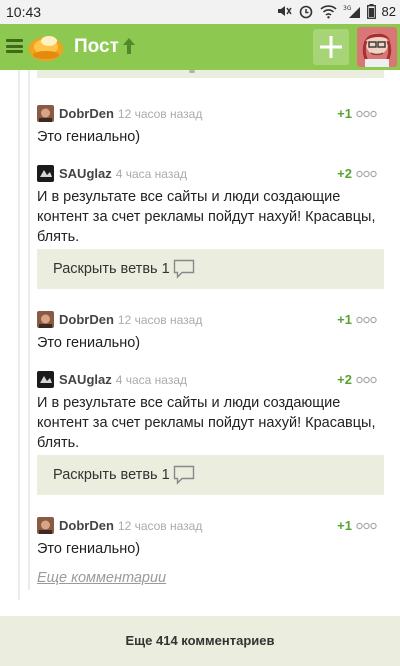 The image size is (400, 666). What do you see at coordinates (284, 11) in the screenshot?
I see `mute-icon` at bounding box center [284, 11].